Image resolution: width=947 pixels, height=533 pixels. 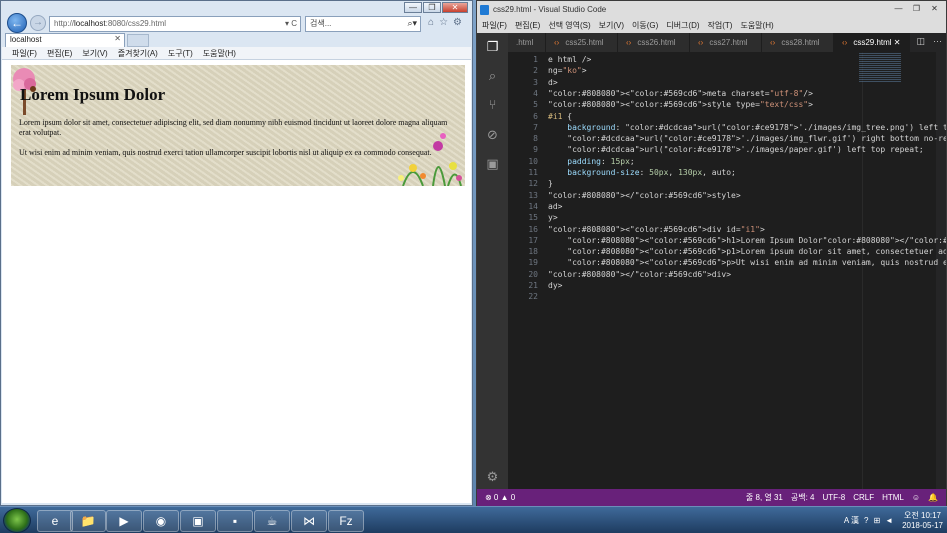 I want to click on new-tab-button, so click(x=138, y=40).